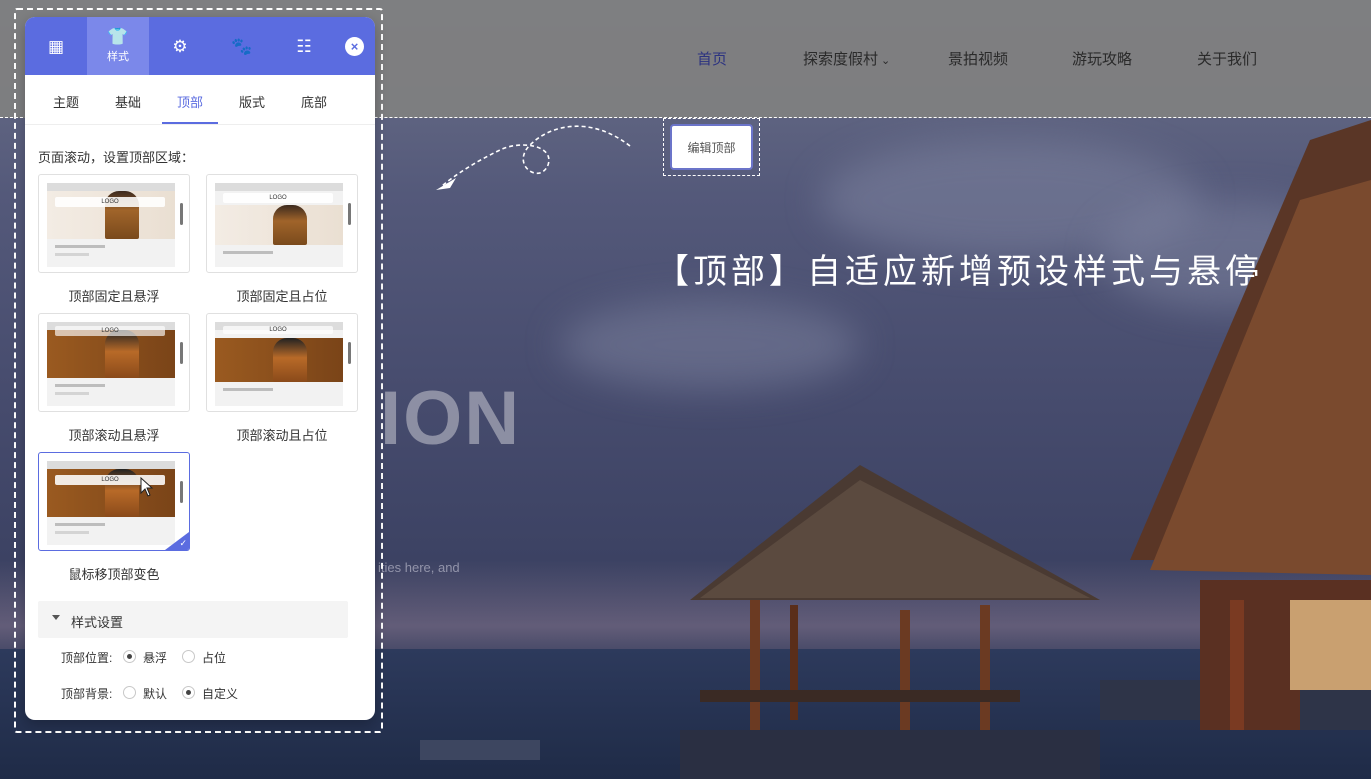 The height and width of the screenshot is (779, 1371). Describe the element at coordinates (978, 58) in the screenshot. I see `nav-item-videos: 景拍视频` at that location.